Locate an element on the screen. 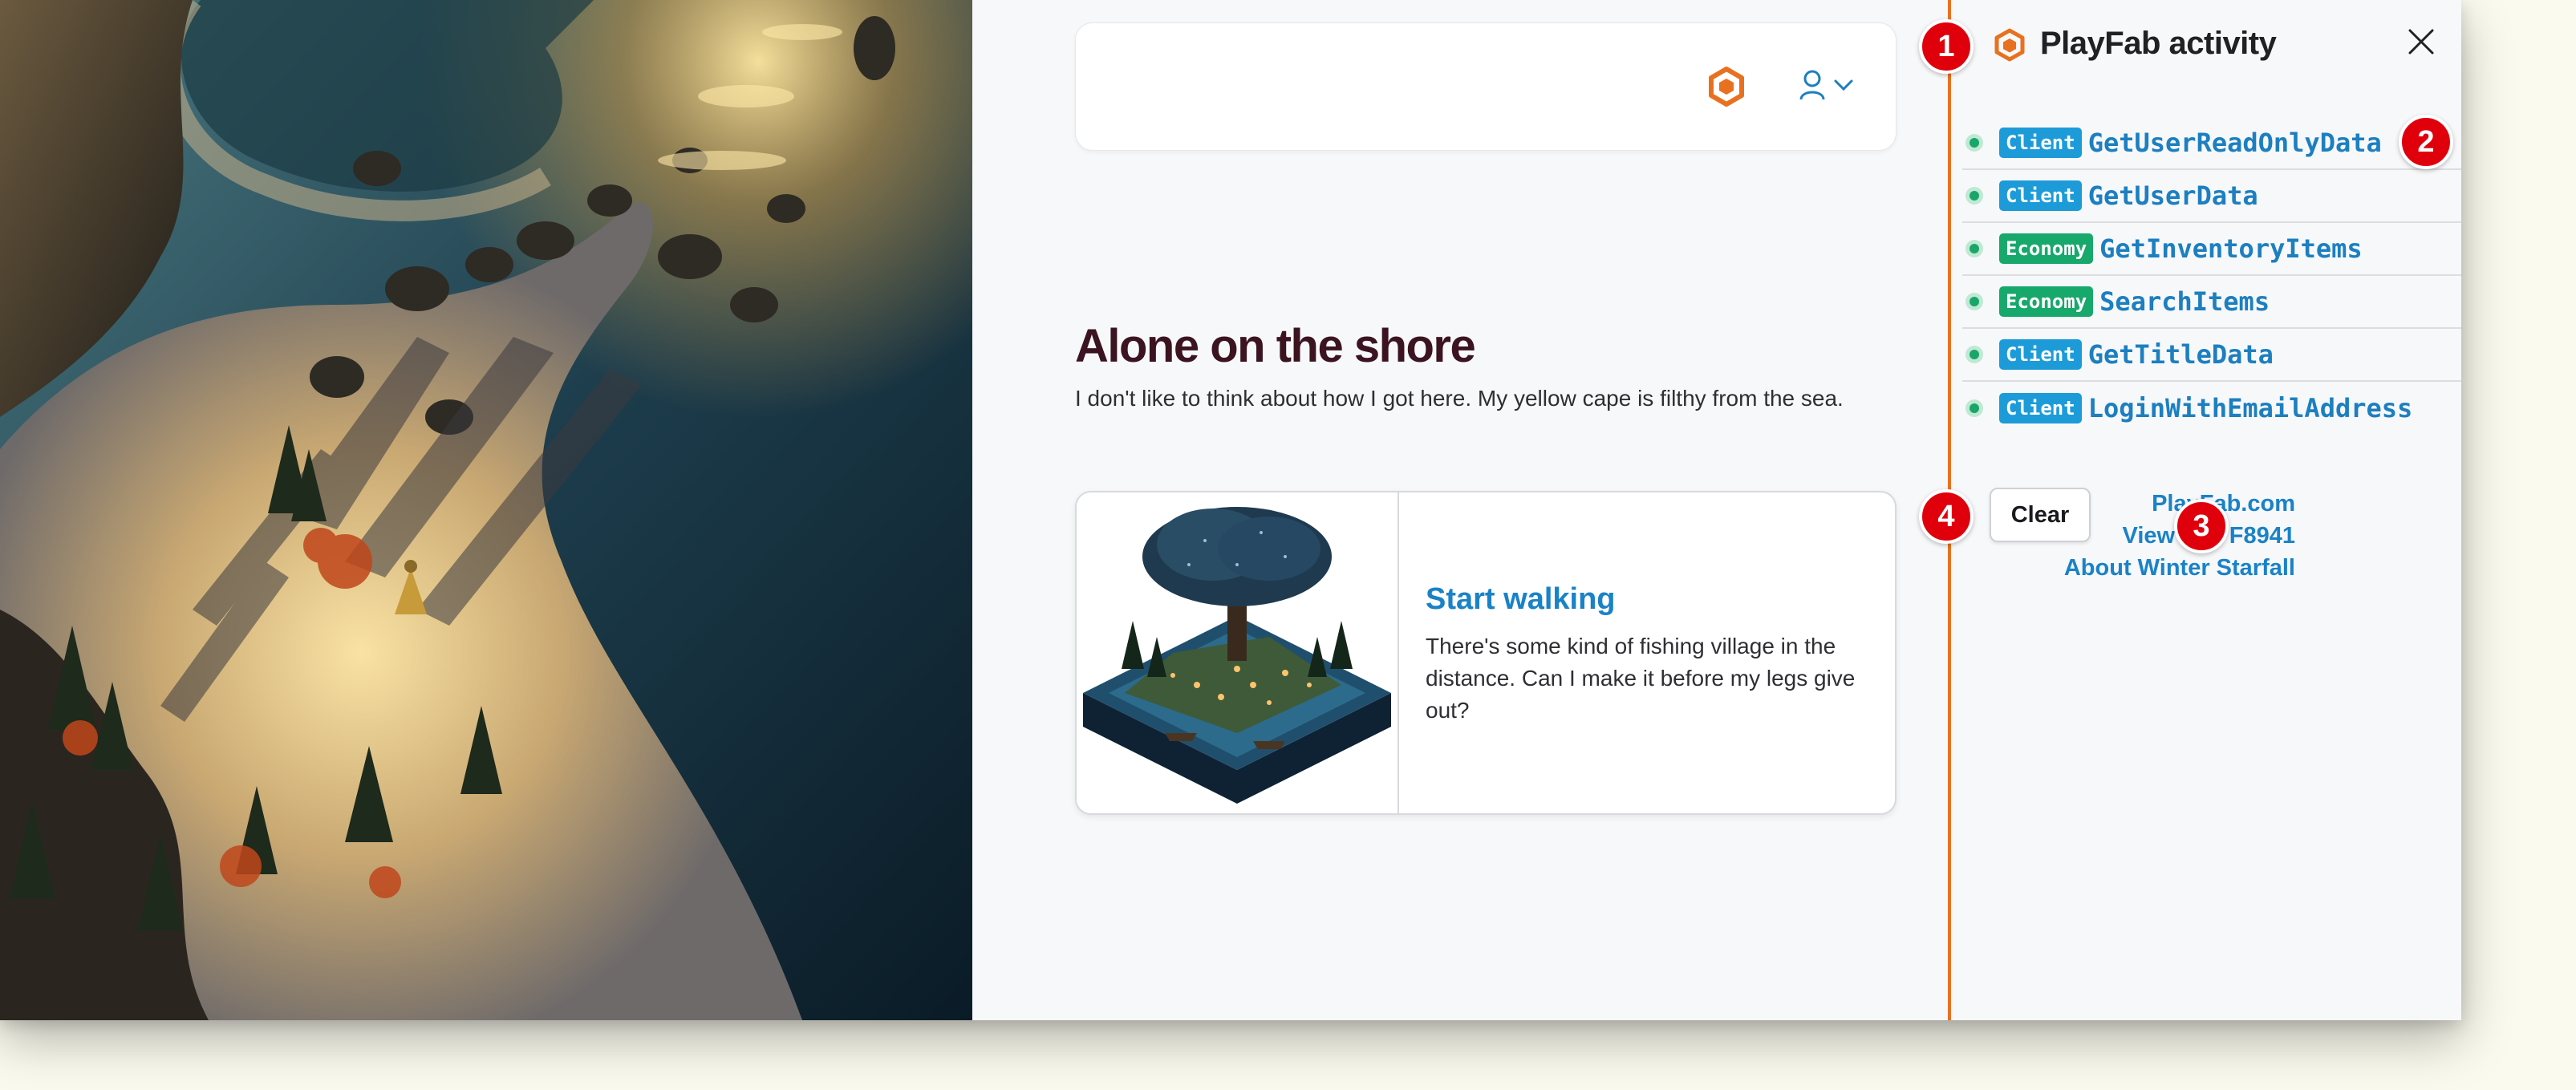 The image size is (2576, 1090). user-menu is located at coordinates (1831, 87).